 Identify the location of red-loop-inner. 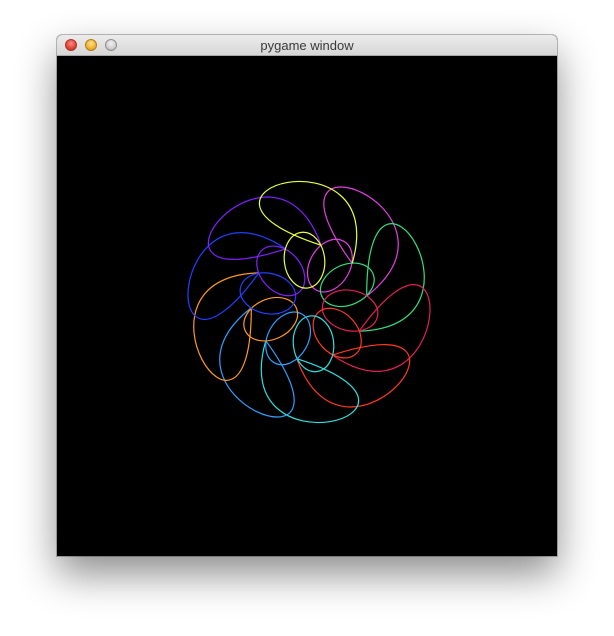
(337, 333).